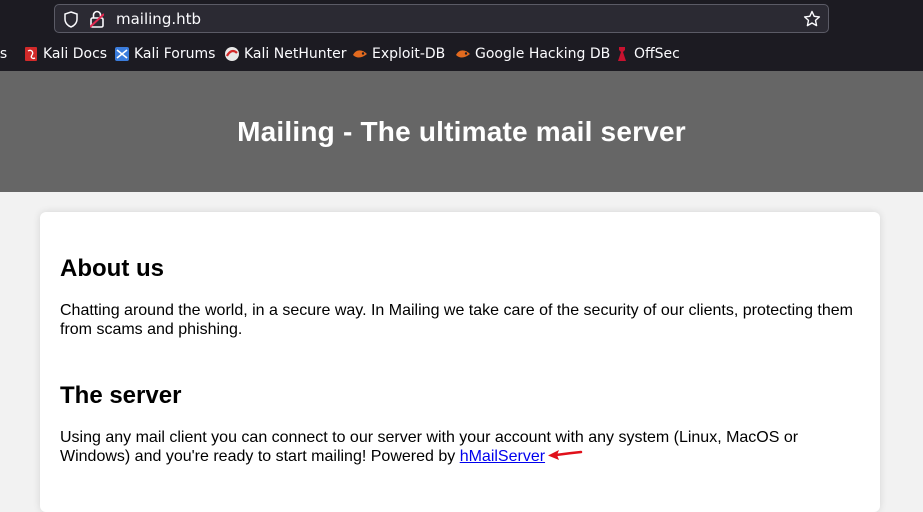  Describe the element at coordinates (543, 54) in the screenshot. I see `bookmark-label: Google Hacking DB` at that location.